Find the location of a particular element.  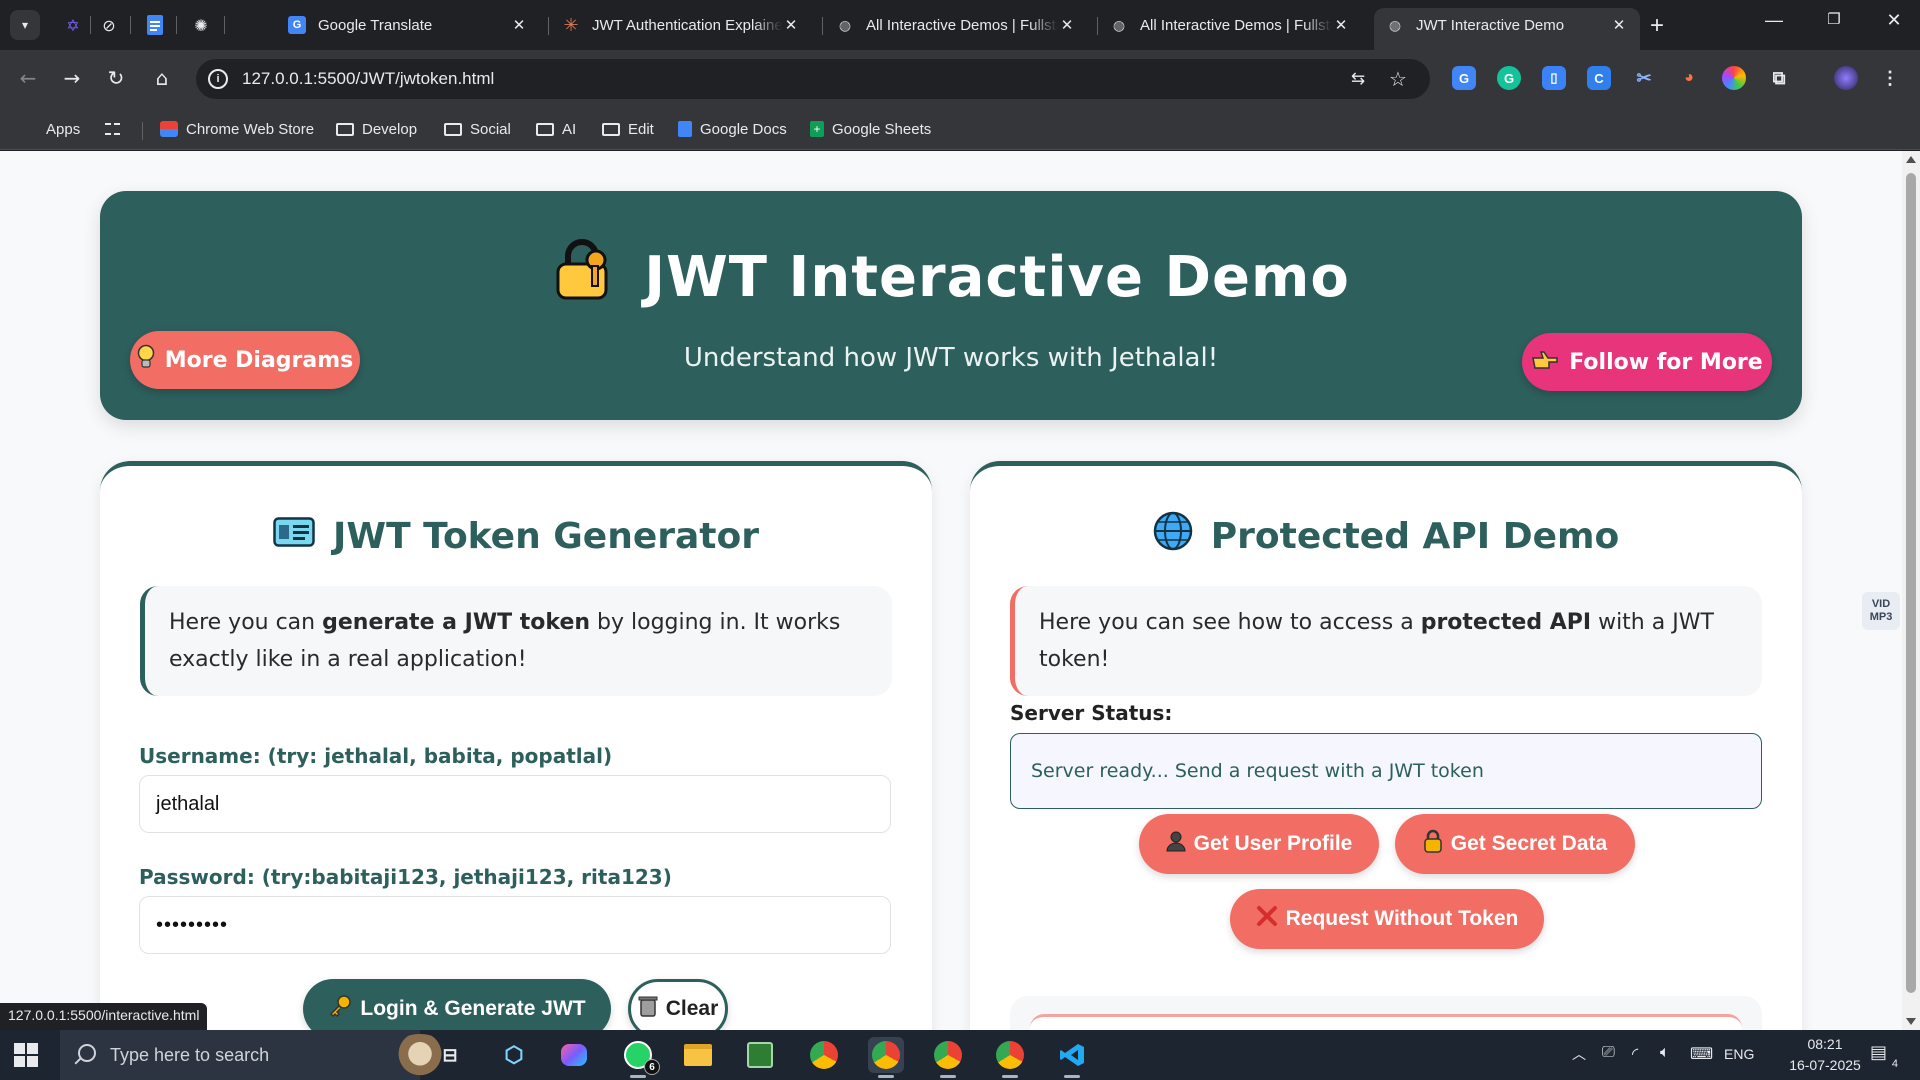

vid-mp3-widget: VID MP3 is located at coordinates (1881, 611).